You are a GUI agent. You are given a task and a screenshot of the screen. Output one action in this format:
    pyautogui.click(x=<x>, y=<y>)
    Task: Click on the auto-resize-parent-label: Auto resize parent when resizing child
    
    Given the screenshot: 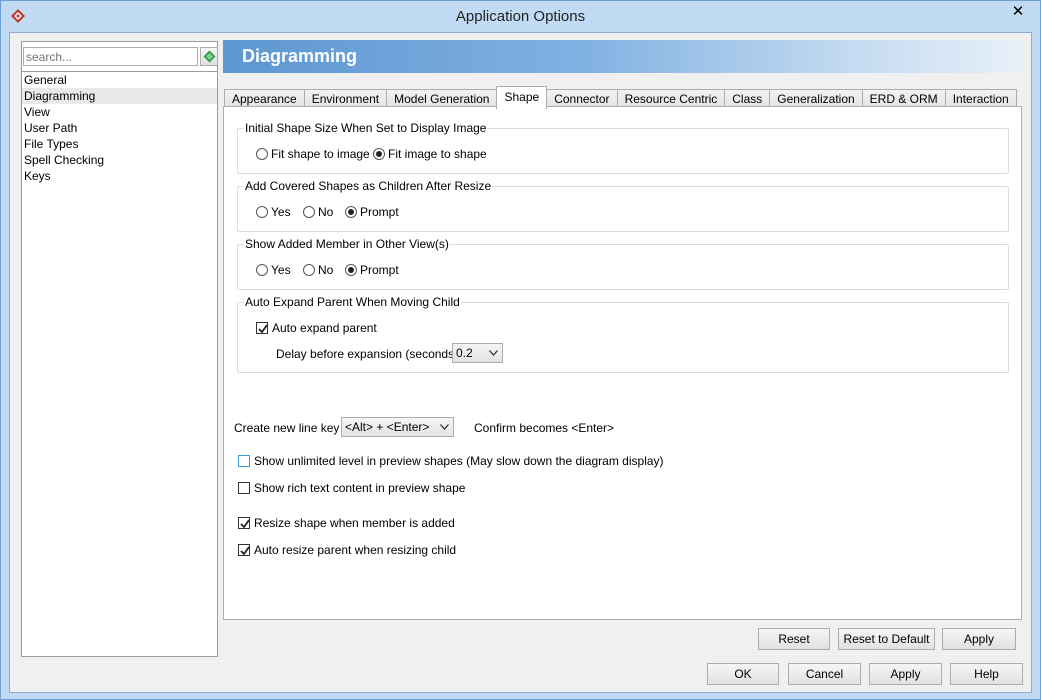 What is the action you would take?
    pyautogui.click(x=355, y=550)
    